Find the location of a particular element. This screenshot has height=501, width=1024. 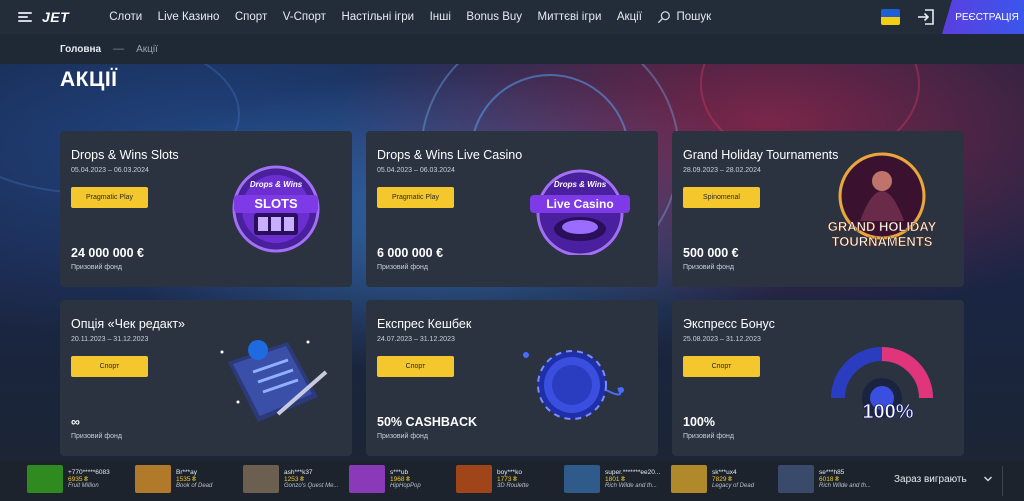

winner-item: s***ub 1968 ₴ HipHopPop is located at coordinates (385, 479).